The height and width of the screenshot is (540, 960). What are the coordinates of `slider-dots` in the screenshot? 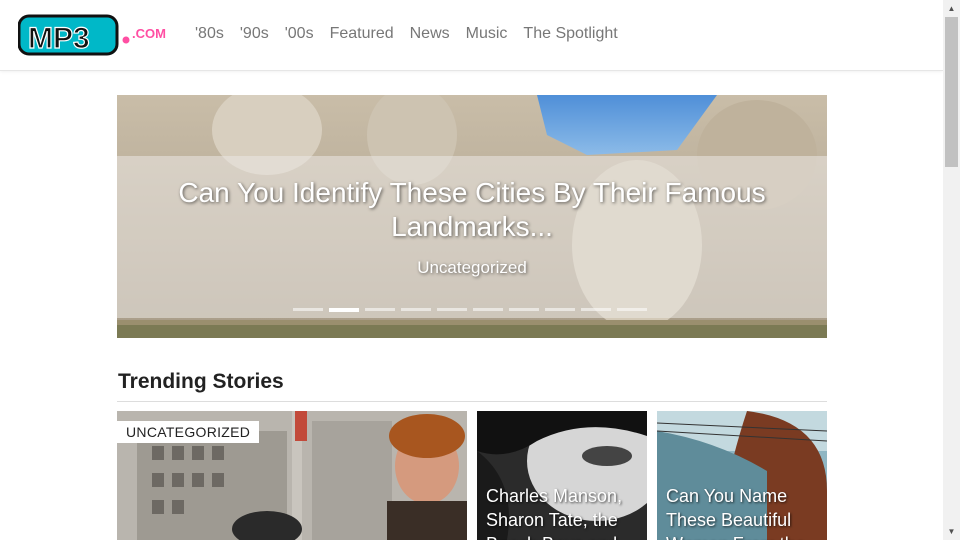 It's located at (473, 310).